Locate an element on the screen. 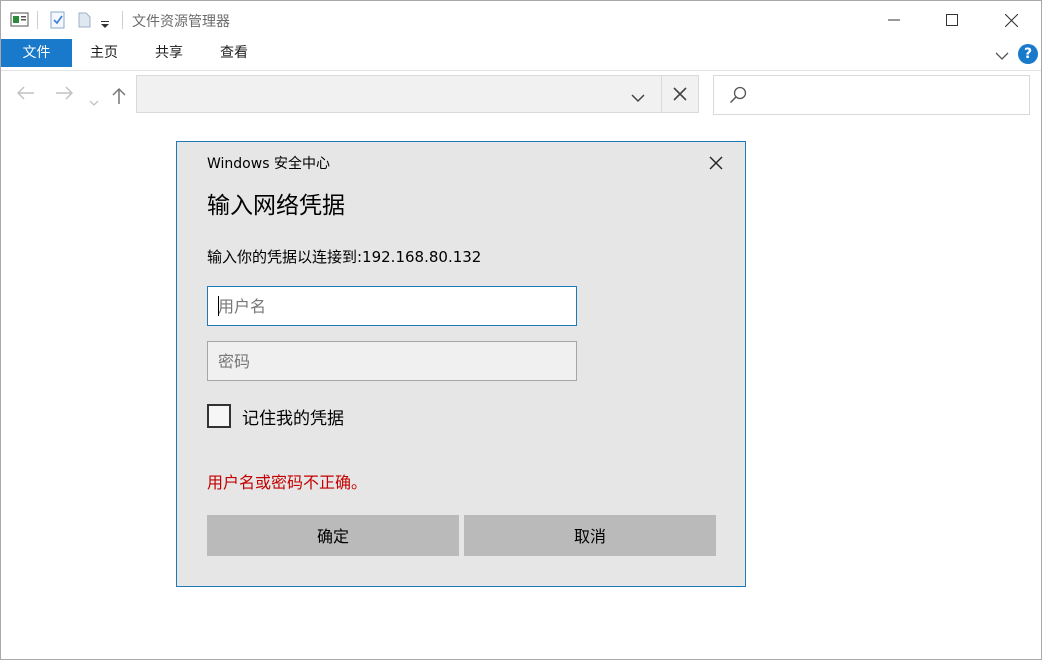 Image resolution: width=1042 pixels, height=660 pixels. cancel-button: 取消 is located at coordinates (590, 535).